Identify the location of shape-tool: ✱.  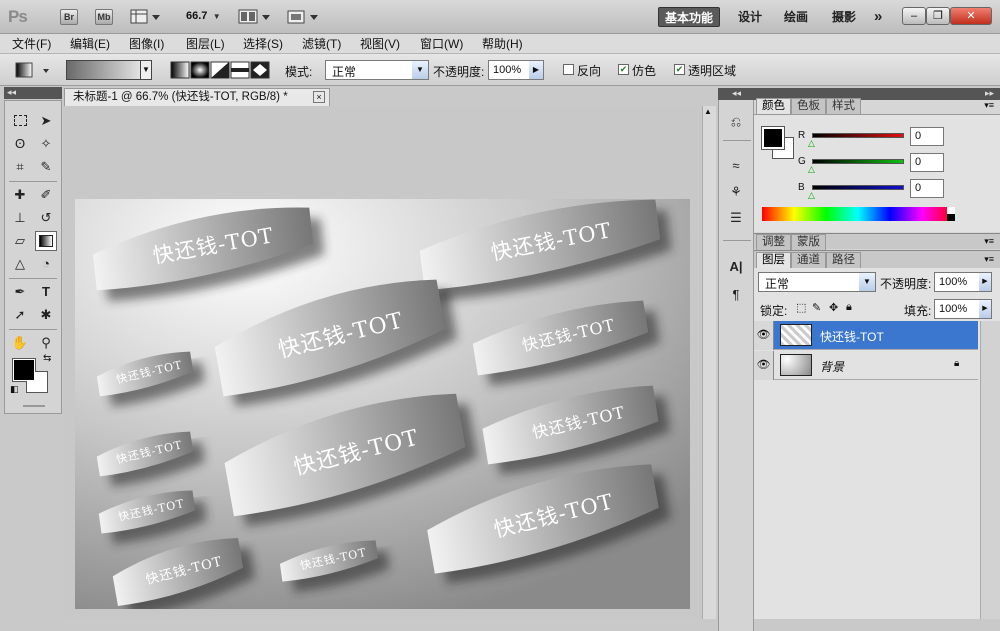
(46, 315).